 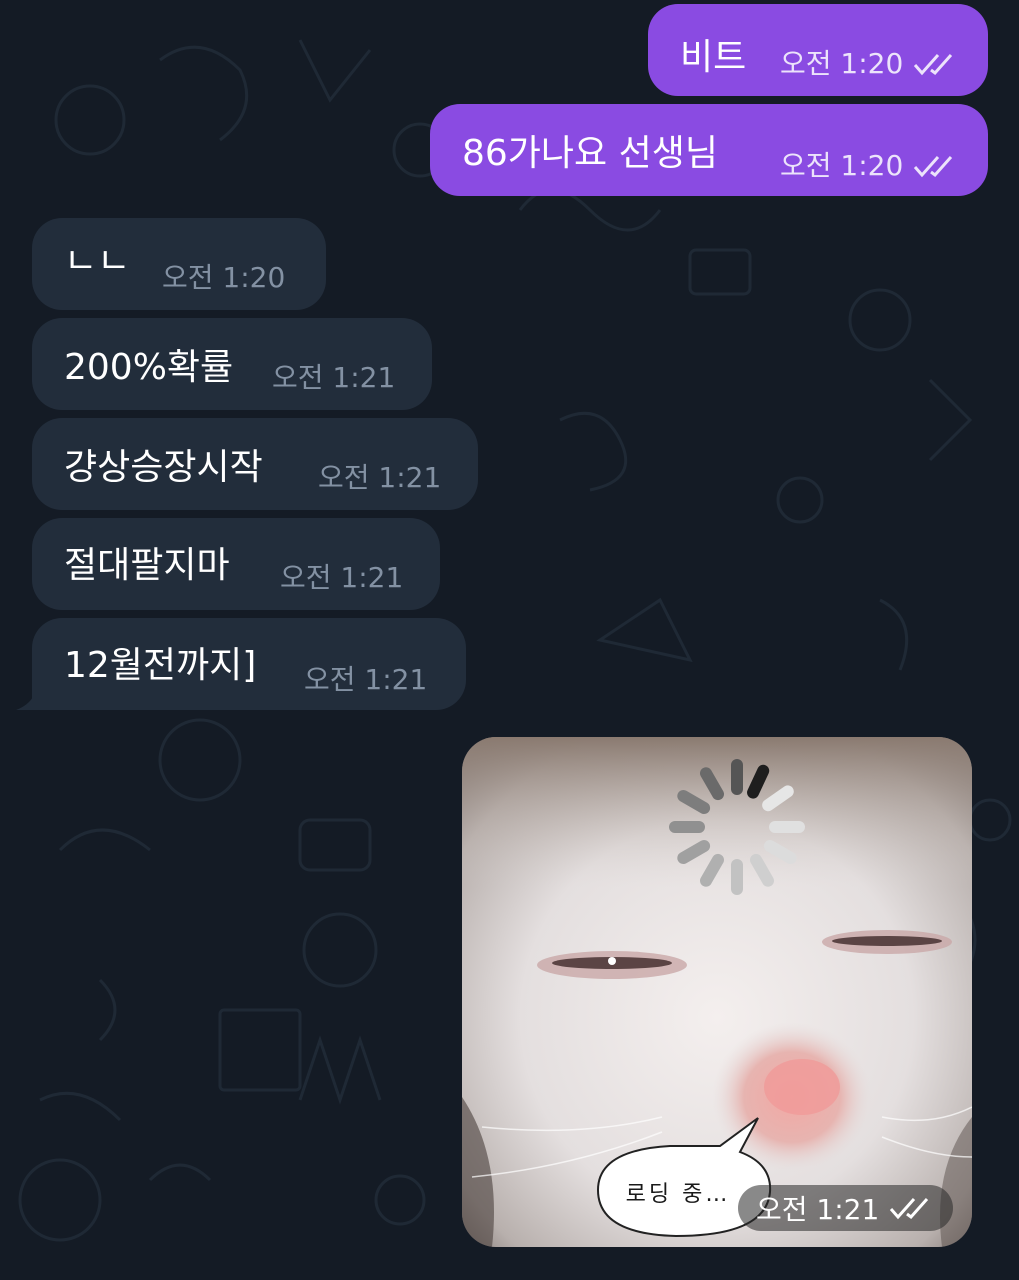 I want to click on message-text: 200%확률, so click(x=149, y=367).